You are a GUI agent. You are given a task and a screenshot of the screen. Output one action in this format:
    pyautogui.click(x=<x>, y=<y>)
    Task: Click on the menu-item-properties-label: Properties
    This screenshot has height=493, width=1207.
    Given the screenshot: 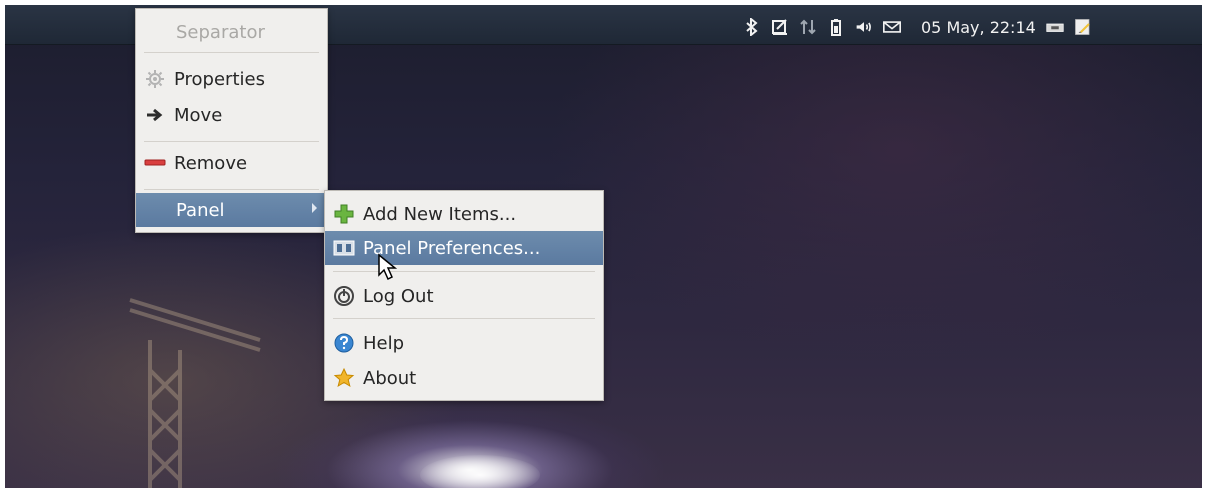 What is the action you would take?
    pyautogui.click(x=219, y=79)
    